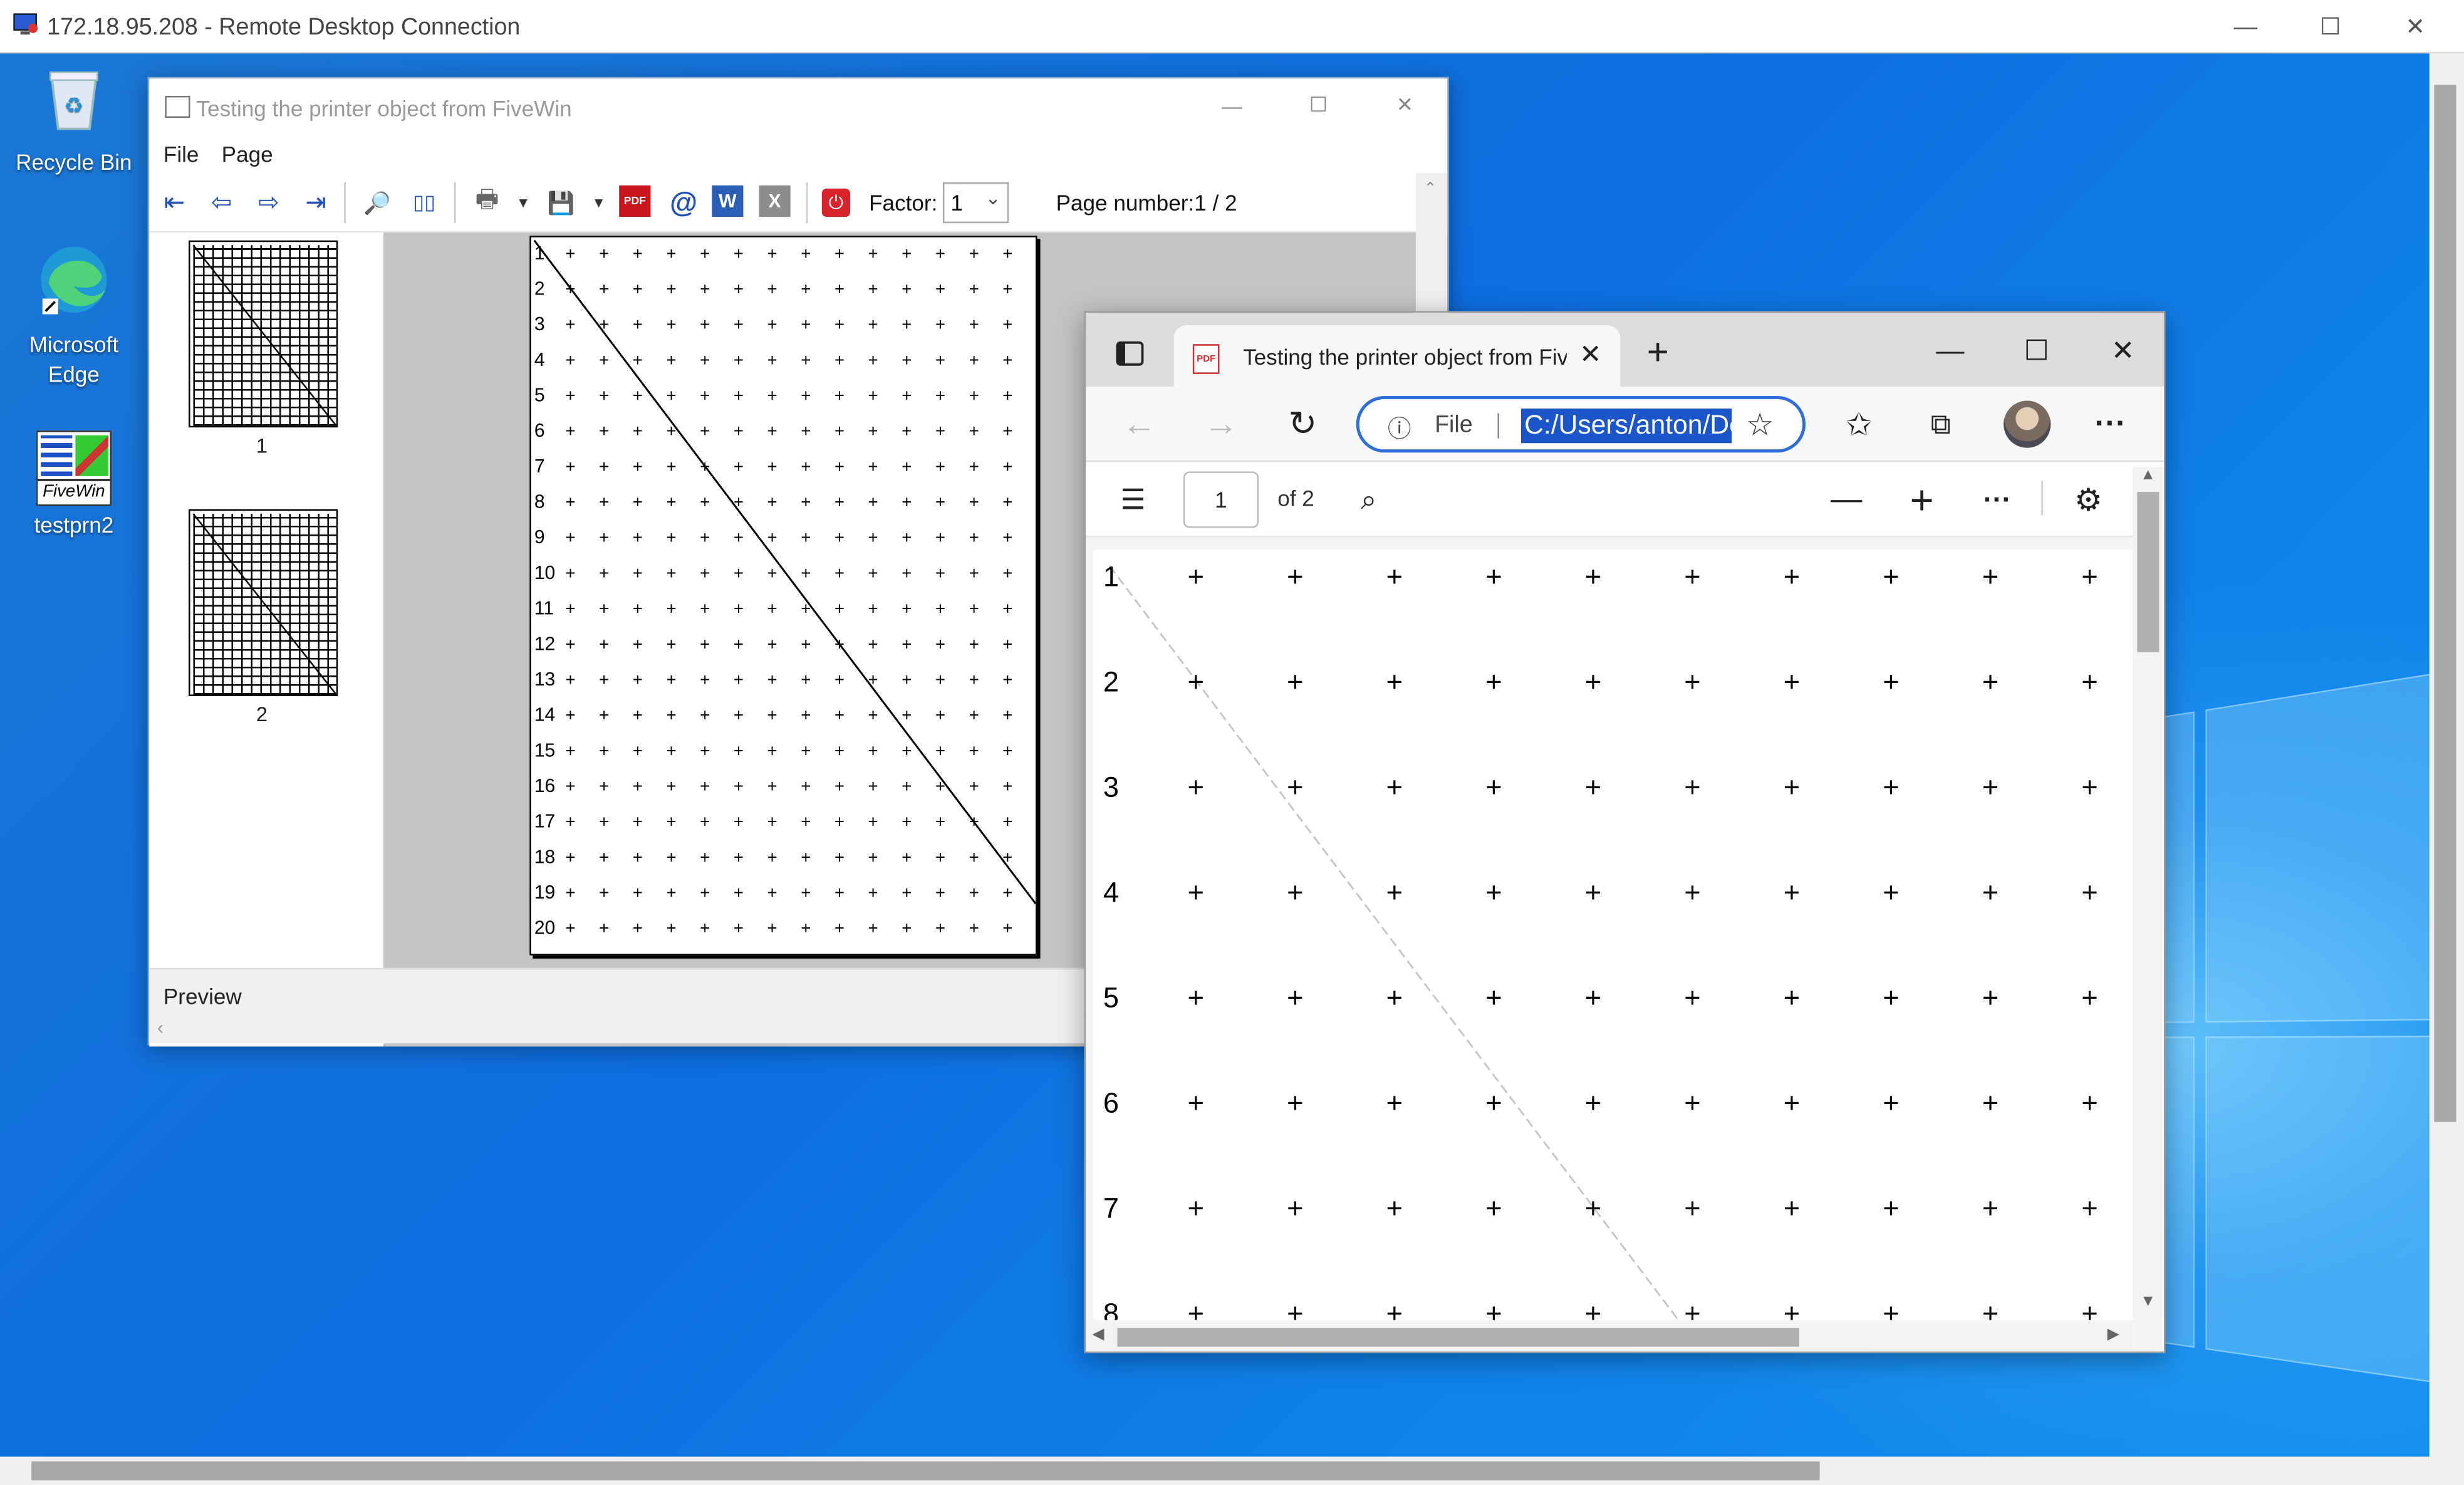 This screenshot has height=1485, width=2464. I want to click on collections-icon: ⧉, so click(1941, 424).